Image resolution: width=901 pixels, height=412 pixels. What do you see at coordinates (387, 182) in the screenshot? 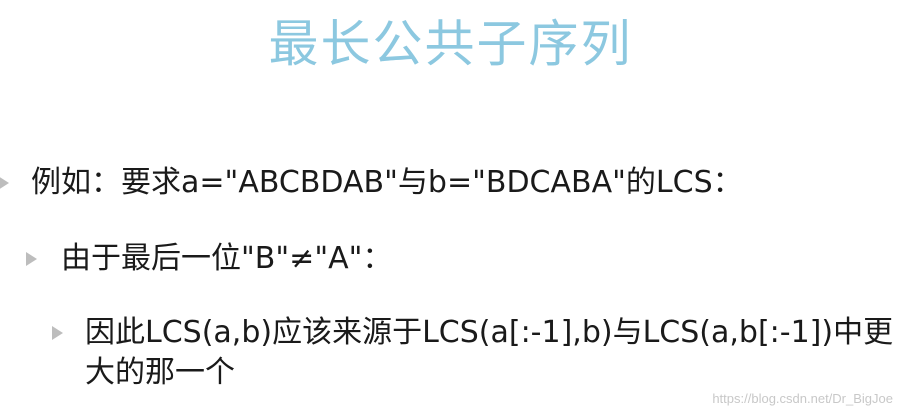
I see `bullet-text: 例如：要求a="ABCBDAB"与b="BDCABA"的LCS：` at bounding box center [387, 182].